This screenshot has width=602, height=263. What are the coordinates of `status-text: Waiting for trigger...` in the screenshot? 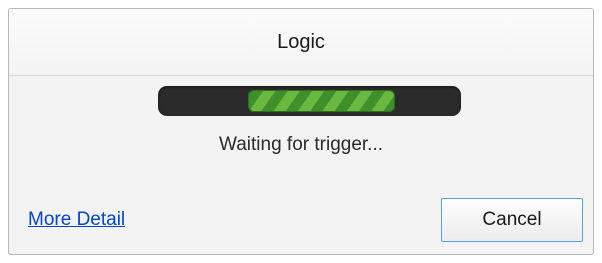 It's located at (301, 144).